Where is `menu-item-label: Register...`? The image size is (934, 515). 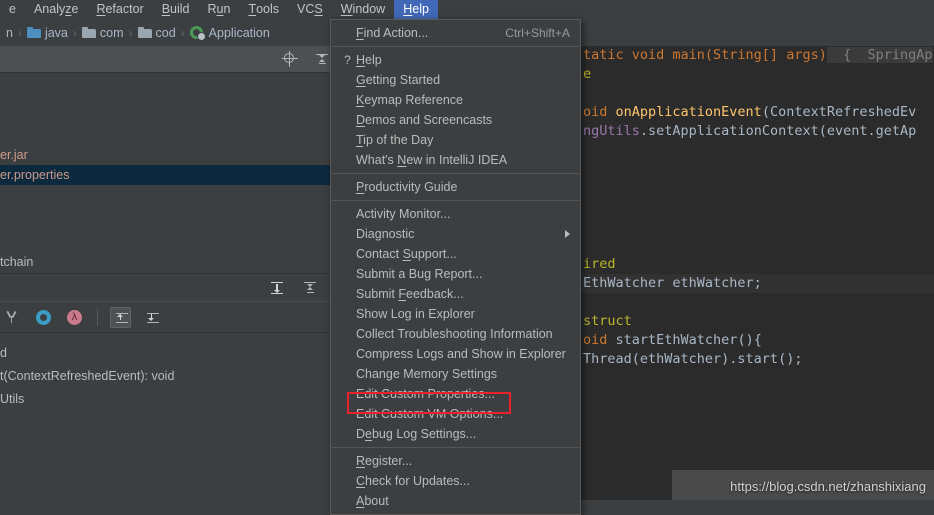 menu-item-label: Register... is located at coordinates (384, 461).